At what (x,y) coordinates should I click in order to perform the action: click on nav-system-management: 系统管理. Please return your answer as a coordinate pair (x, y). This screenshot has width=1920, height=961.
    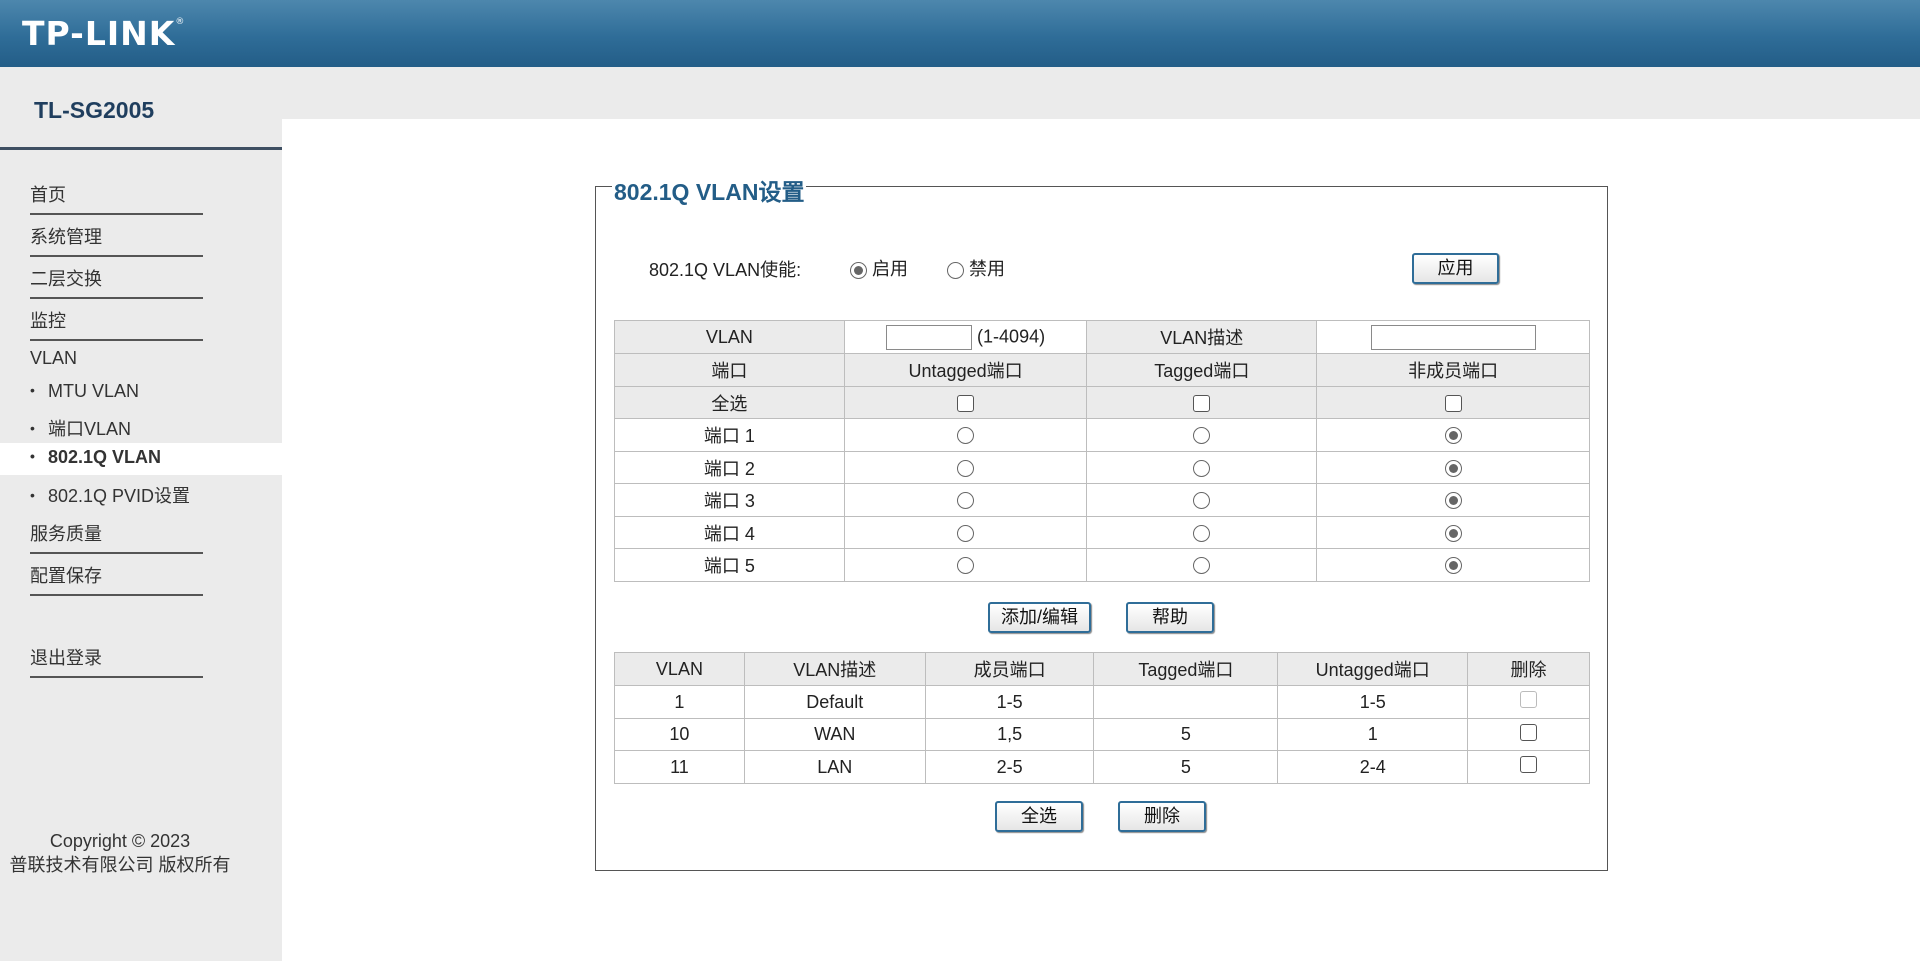
    Looking at the image, I should click on (116, 240).